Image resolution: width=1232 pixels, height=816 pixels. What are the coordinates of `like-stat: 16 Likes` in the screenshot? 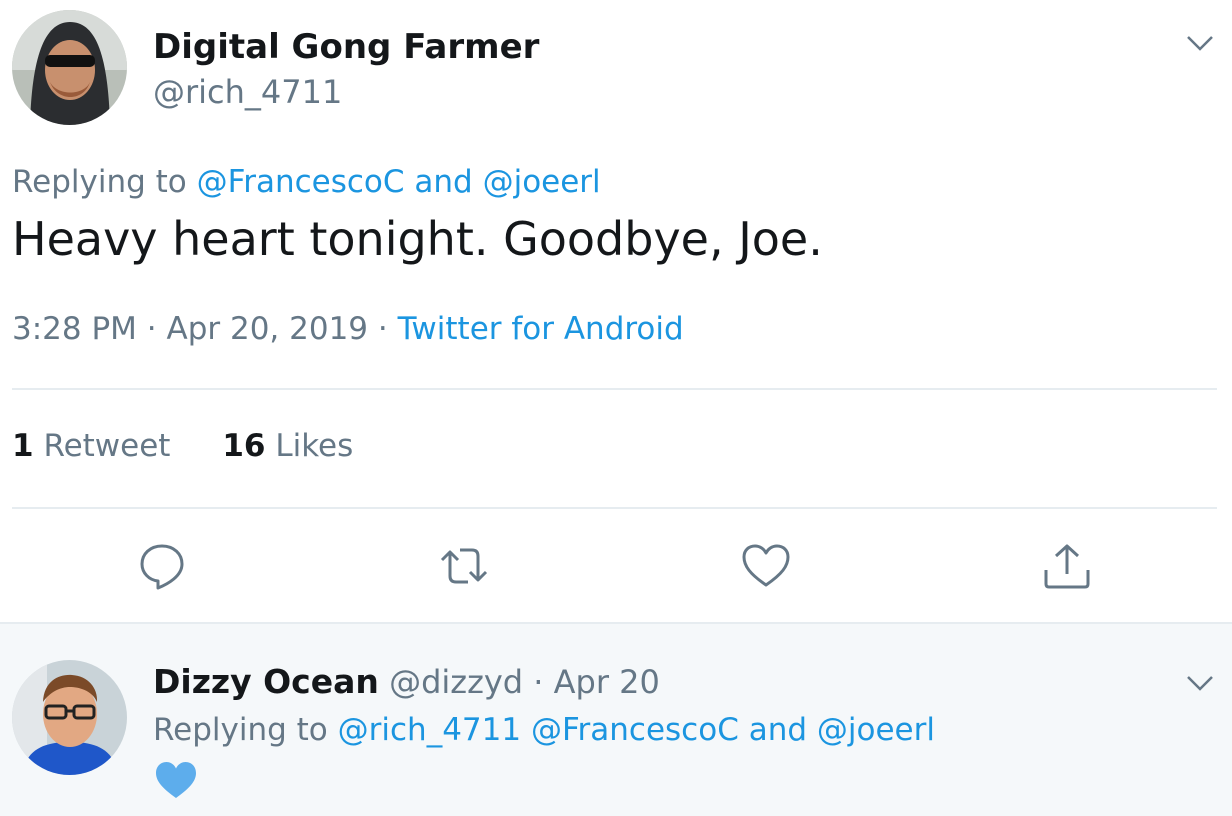 It's located at (287, 446).